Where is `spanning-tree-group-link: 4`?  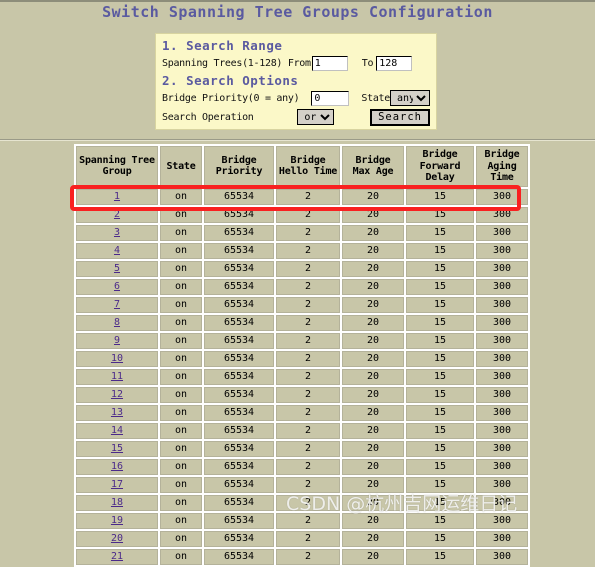
spanning-tree-group-link: 4 is located at coordinates (117, 250).